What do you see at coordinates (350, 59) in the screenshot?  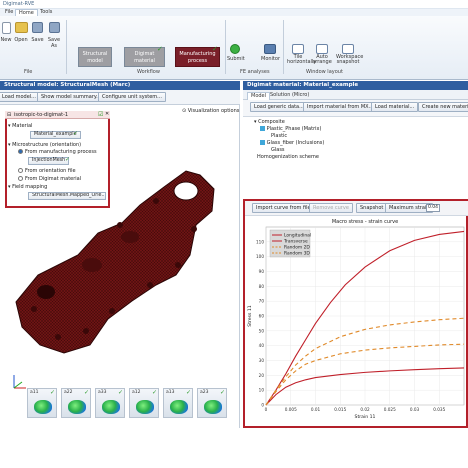 I see `snapshot-label: Workspace snapshot` at bounding box center [350, 59].